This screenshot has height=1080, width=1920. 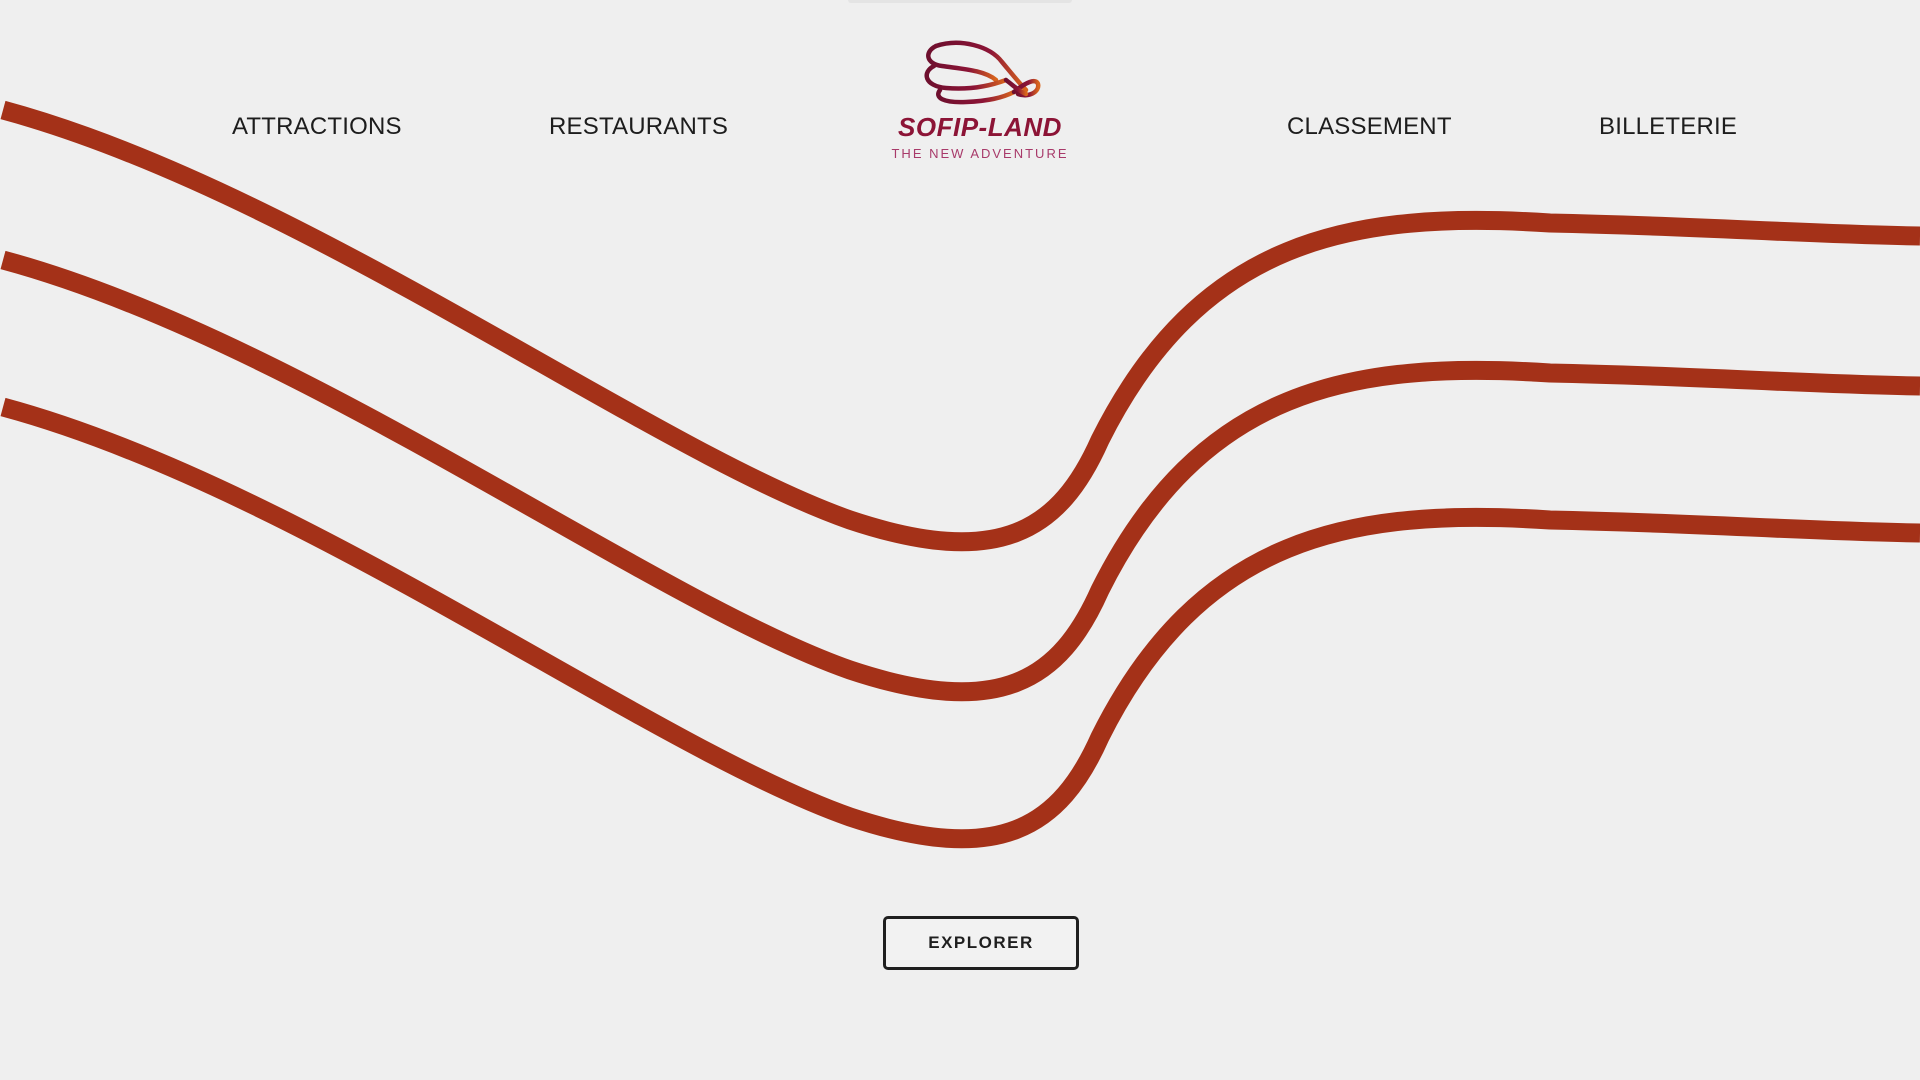 I want to click on brand-tagline: THE NEW ADVENTURE, so click(x=980, y=153).